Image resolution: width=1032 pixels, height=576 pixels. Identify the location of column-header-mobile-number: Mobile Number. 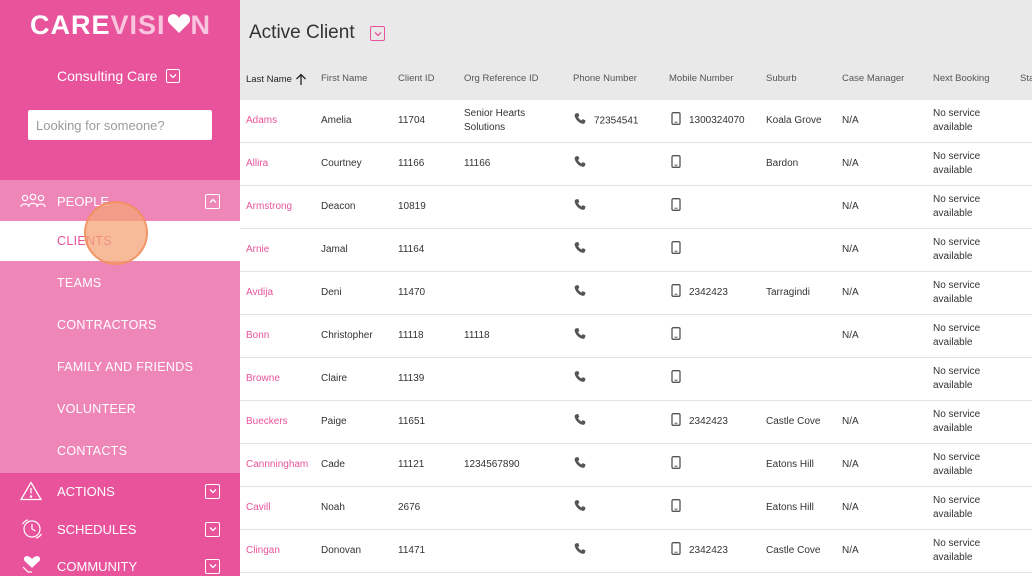
(701, 78).